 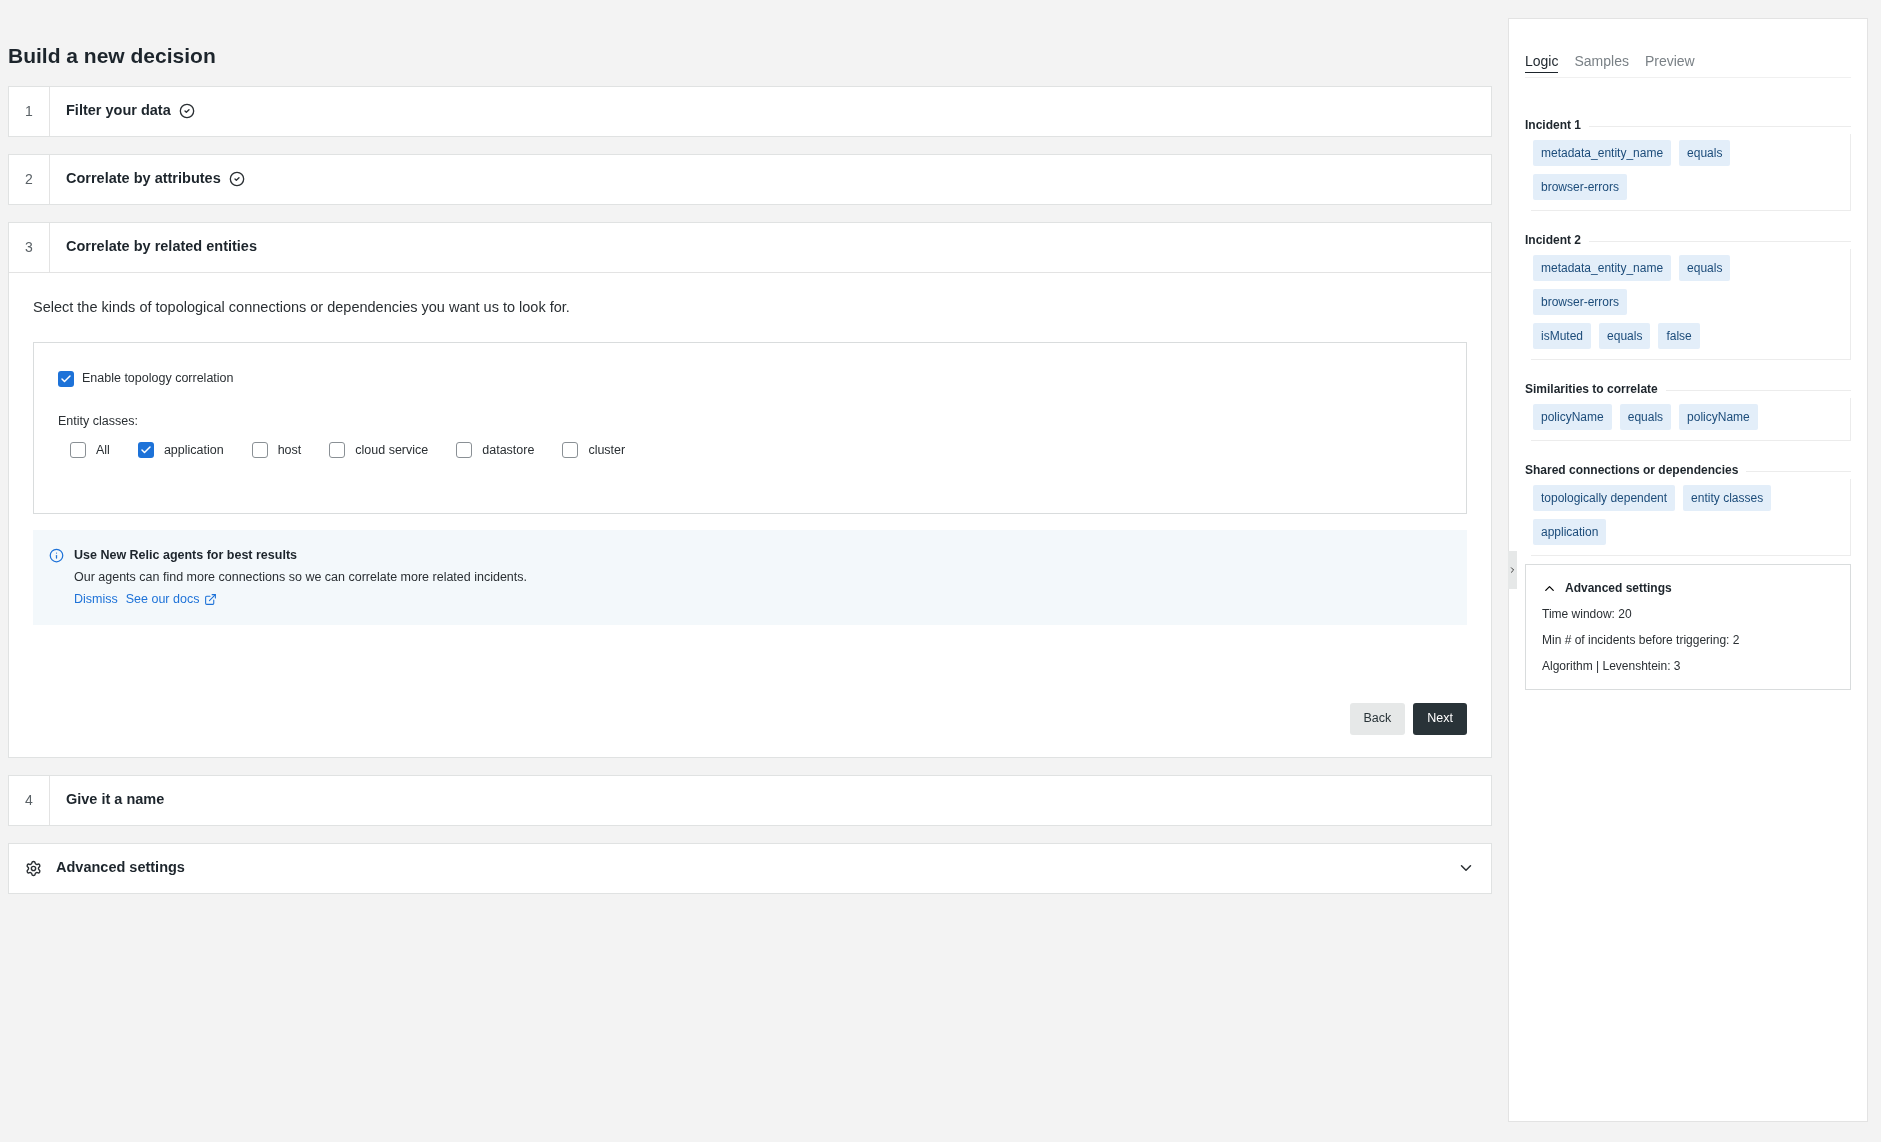 I want to click on tag: false, so click(x=1679, y=336).